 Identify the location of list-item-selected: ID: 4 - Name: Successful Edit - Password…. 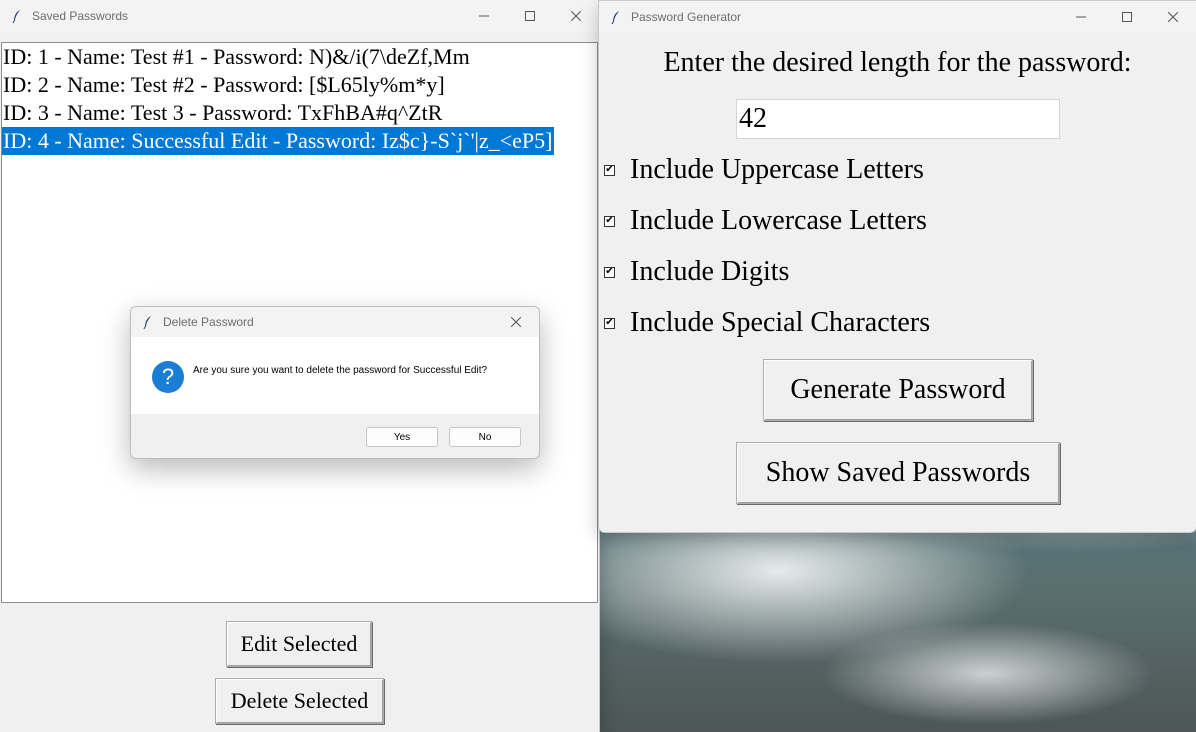
(278, 141).